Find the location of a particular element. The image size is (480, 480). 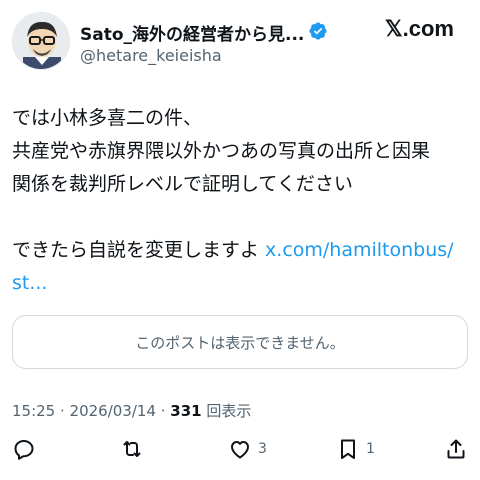

verified-badge-icon is located at coordinates (318, 31).